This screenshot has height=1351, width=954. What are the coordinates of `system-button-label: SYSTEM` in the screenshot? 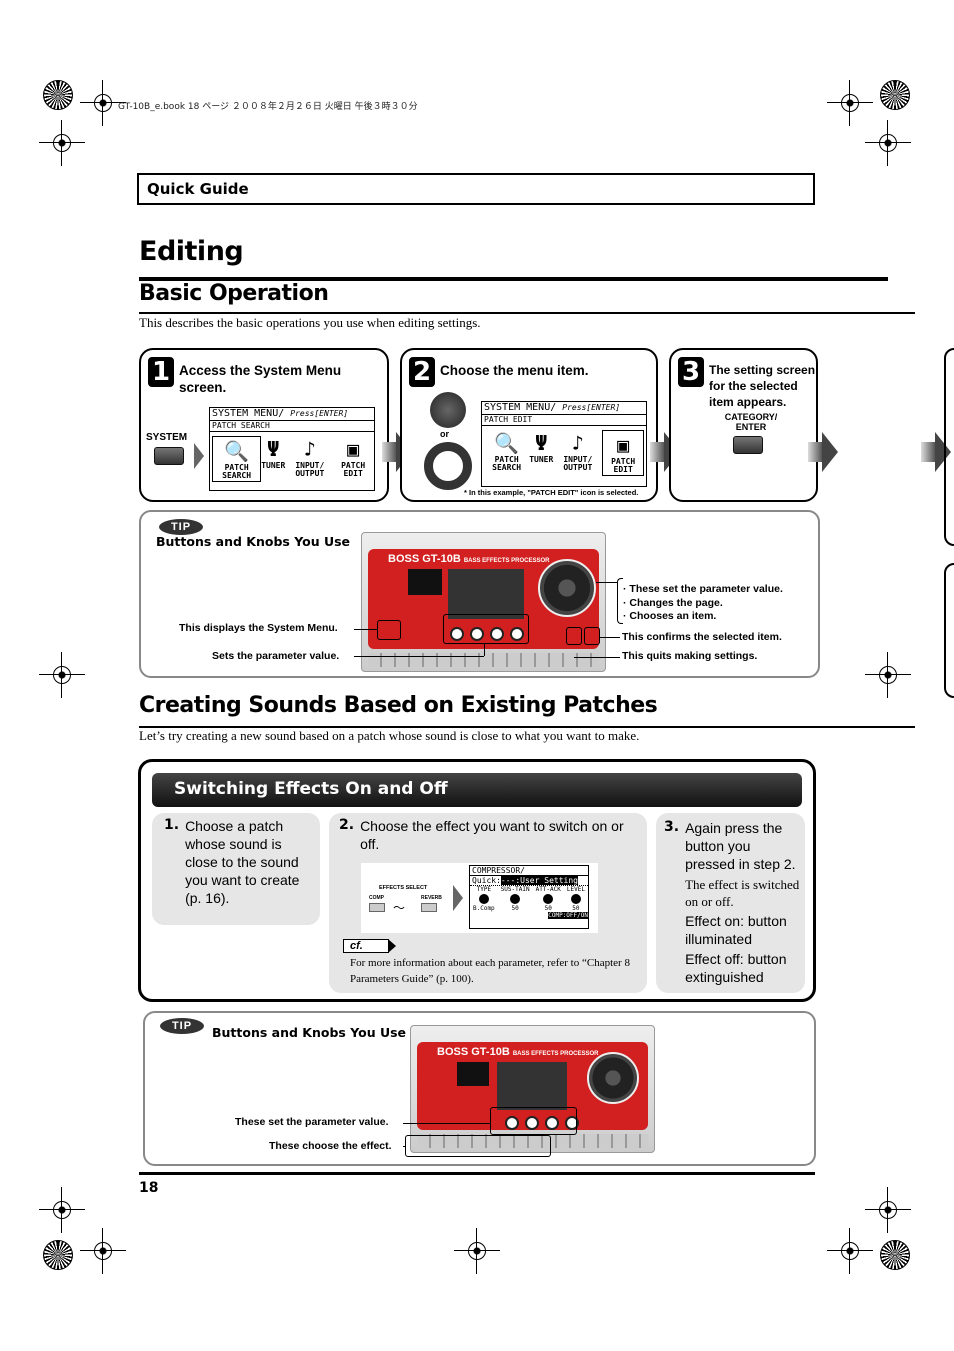 It's located at (167, 437).